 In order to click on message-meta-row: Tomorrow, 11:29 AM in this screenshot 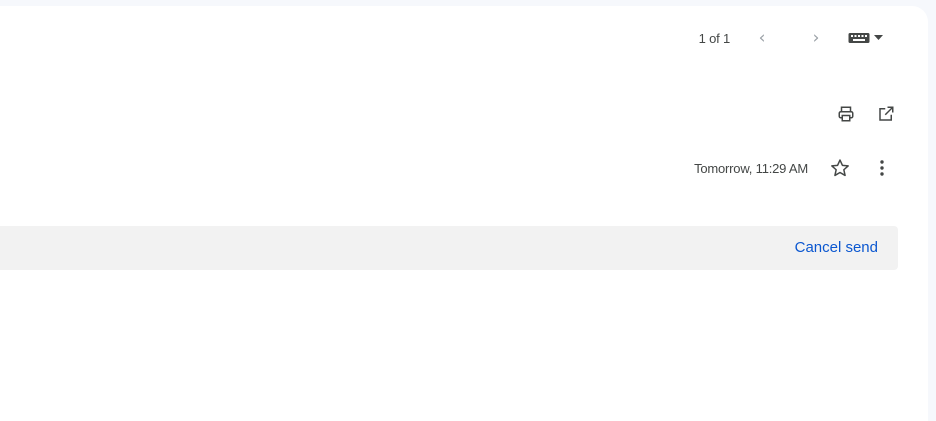, I will do `click(795, 168)`.